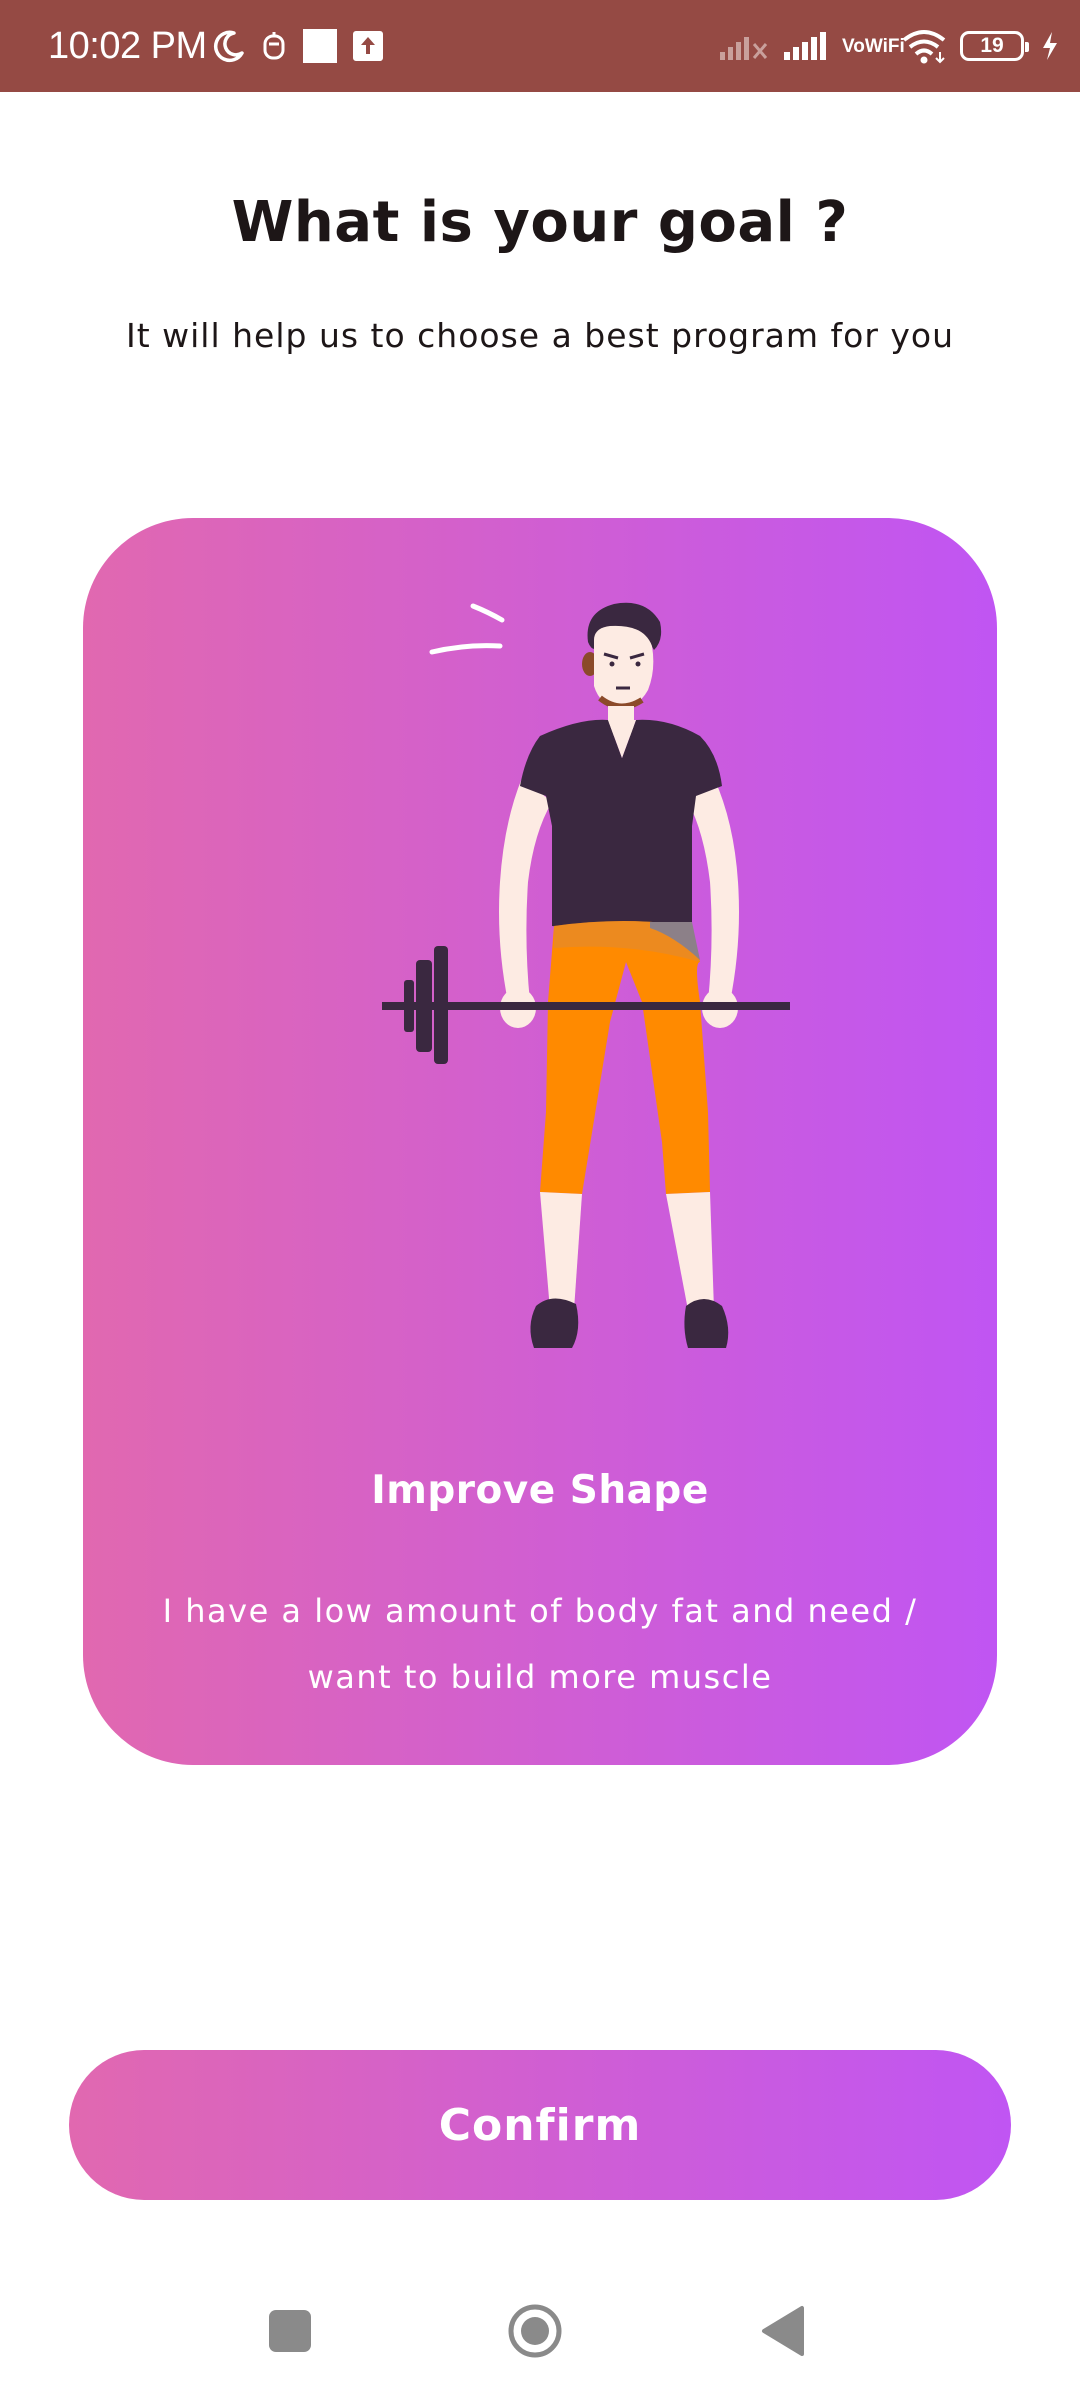  What do you see at coordinates (540, 46) in the screenshot?
I see `status-bar: 10:02 PM Vo WiFi 19` at bounding box center [540, 46].